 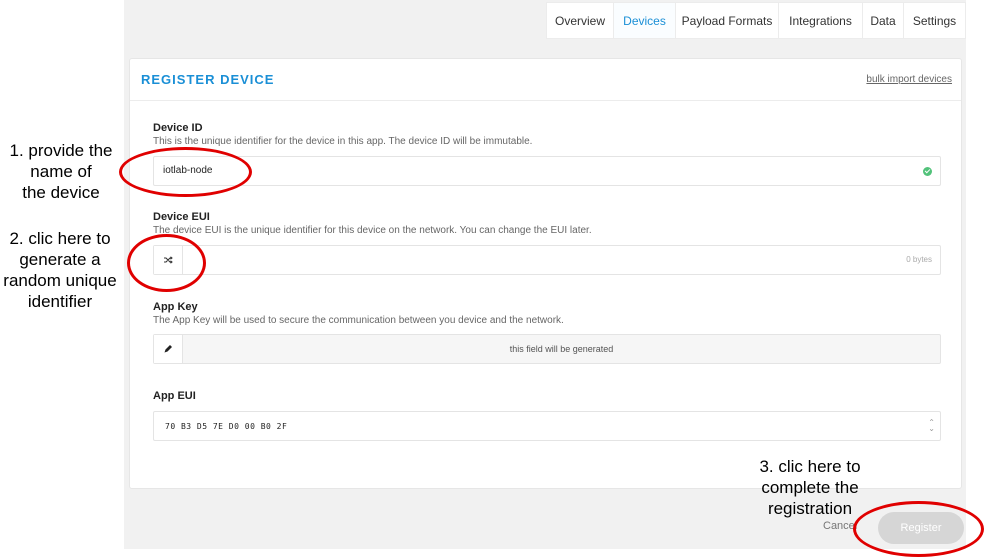 I want to click on cancel-button: Cancel, so click(x=840, y=526).